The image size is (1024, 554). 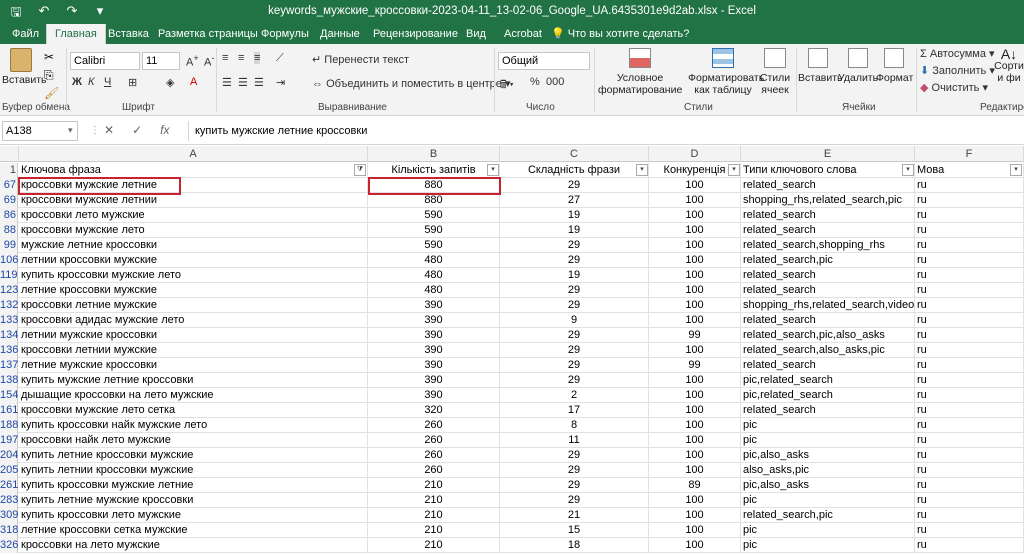 What do you see at coordinates (24, 67) in the screenshot?
I see `paste-button: Вставить` at bounding box center [24, 67].